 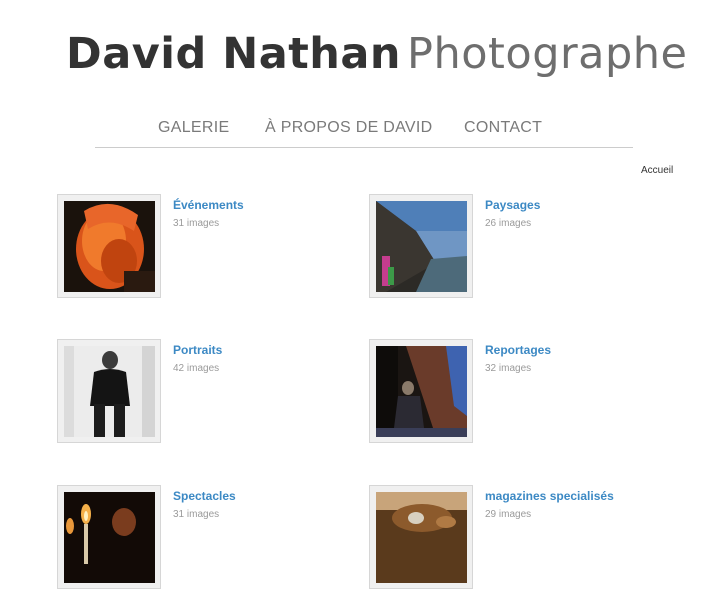 I want to click on gallery-title: Paysages, so click(x=512, y=205).